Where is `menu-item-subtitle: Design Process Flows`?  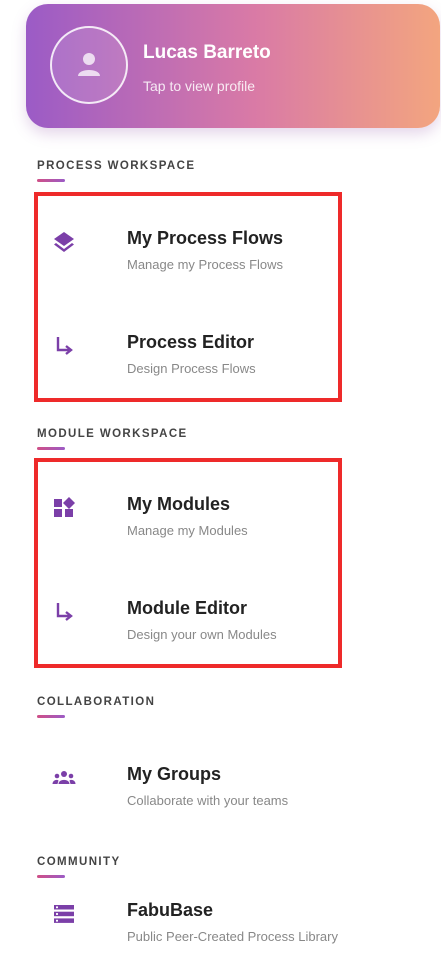
menu-item-subtitle: Design Process Flows is located at coordinates (191, 368).